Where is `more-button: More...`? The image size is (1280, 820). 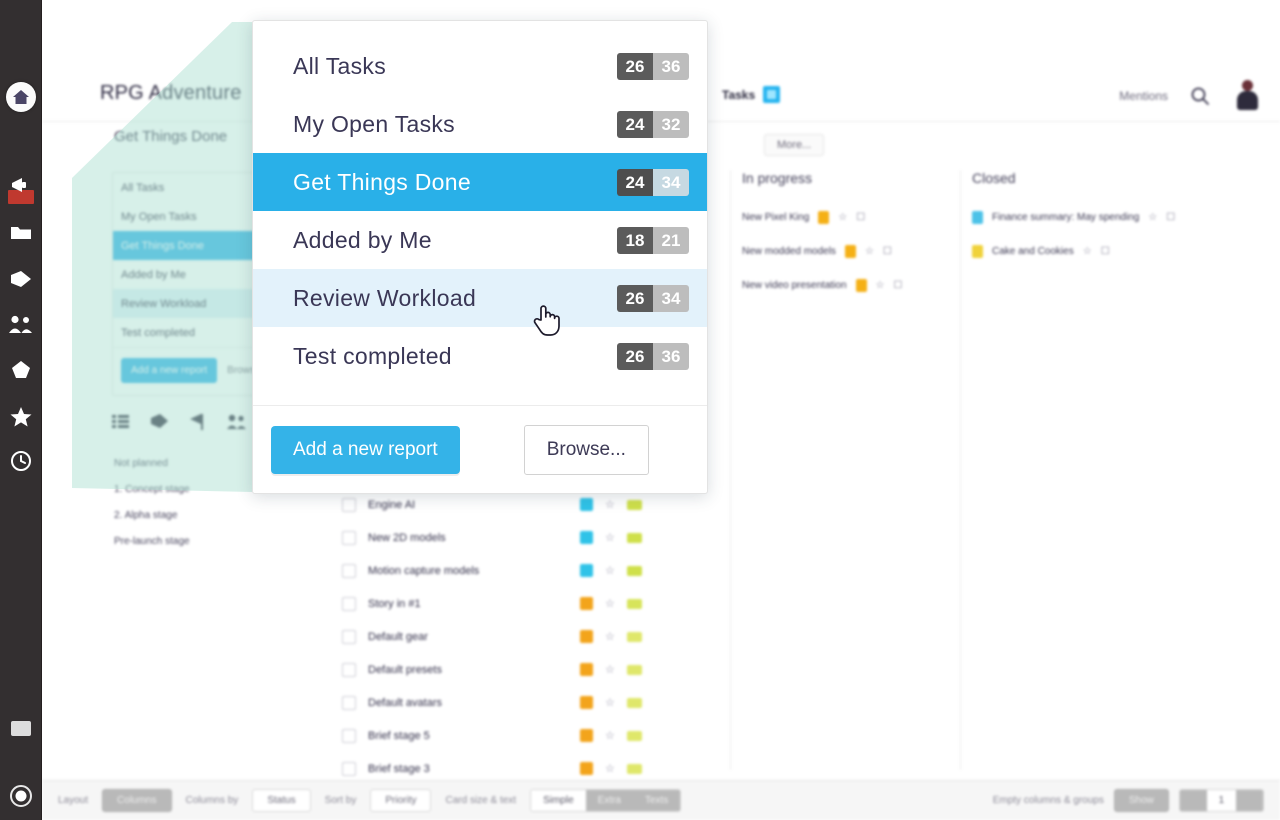
more-button: More... is located at coordinates (794, 145).